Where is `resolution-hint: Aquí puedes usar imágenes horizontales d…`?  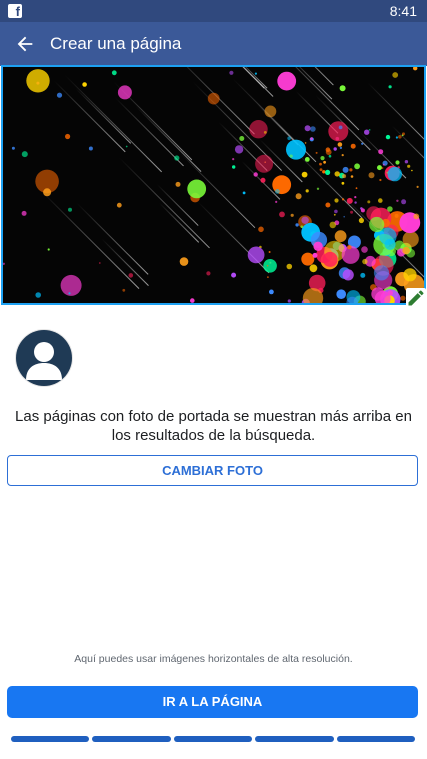 resolution-hint: Aquí puedes usar imágenes horizontales d… is located at coordinates (213, 659).